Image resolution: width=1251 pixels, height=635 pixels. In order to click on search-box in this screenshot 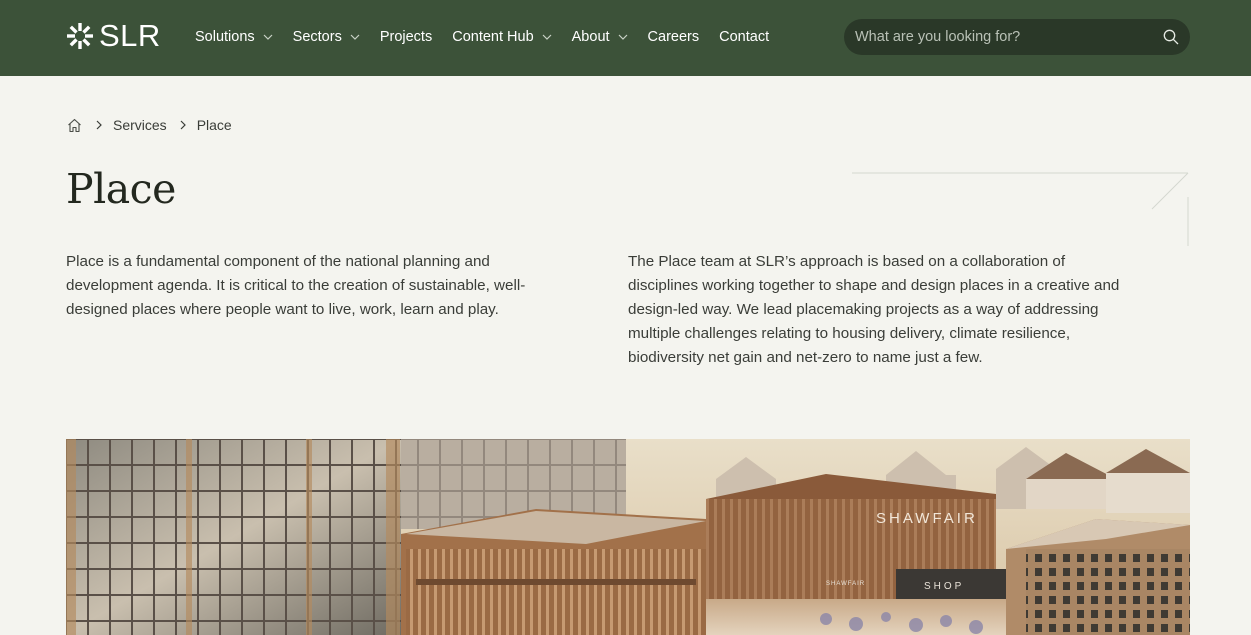, I will do `click(1017, 37)`.